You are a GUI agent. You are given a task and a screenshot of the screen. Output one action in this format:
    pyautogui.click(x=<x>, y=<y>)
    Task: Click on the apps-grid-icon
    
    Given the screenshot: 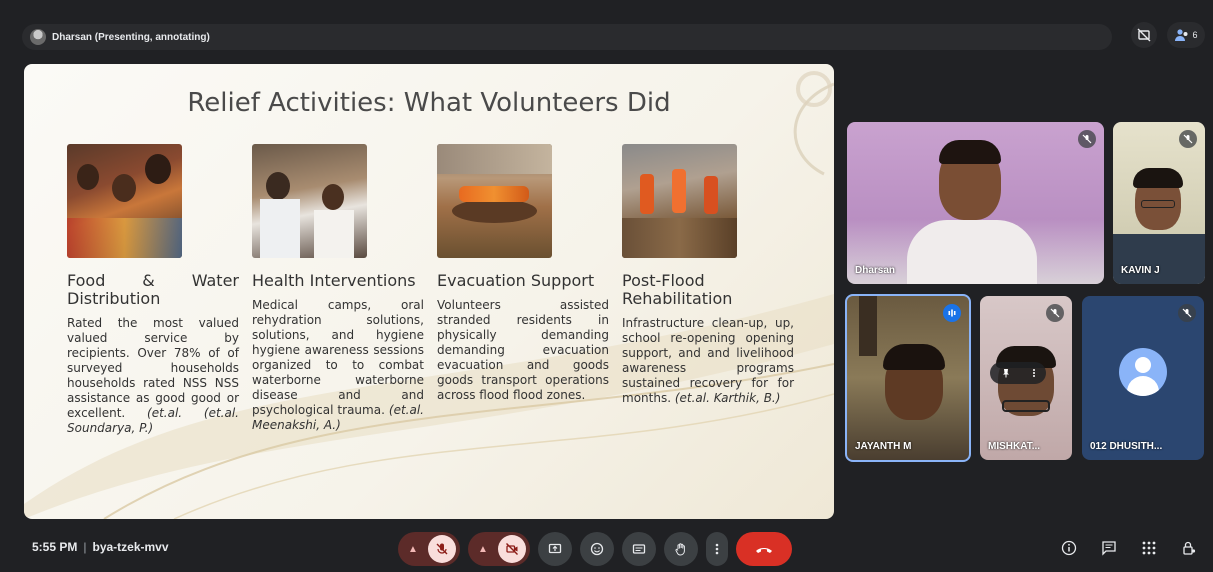 What is the action you would take?
    pyautogui.click(x=1149, y=548)
    